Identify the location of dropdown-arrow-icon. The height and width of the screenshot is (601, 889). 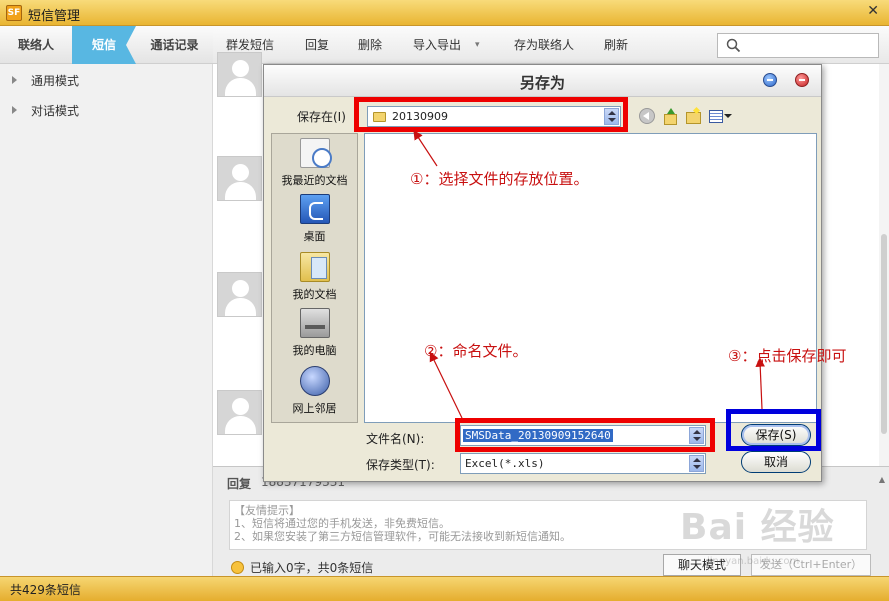
(696, 463).